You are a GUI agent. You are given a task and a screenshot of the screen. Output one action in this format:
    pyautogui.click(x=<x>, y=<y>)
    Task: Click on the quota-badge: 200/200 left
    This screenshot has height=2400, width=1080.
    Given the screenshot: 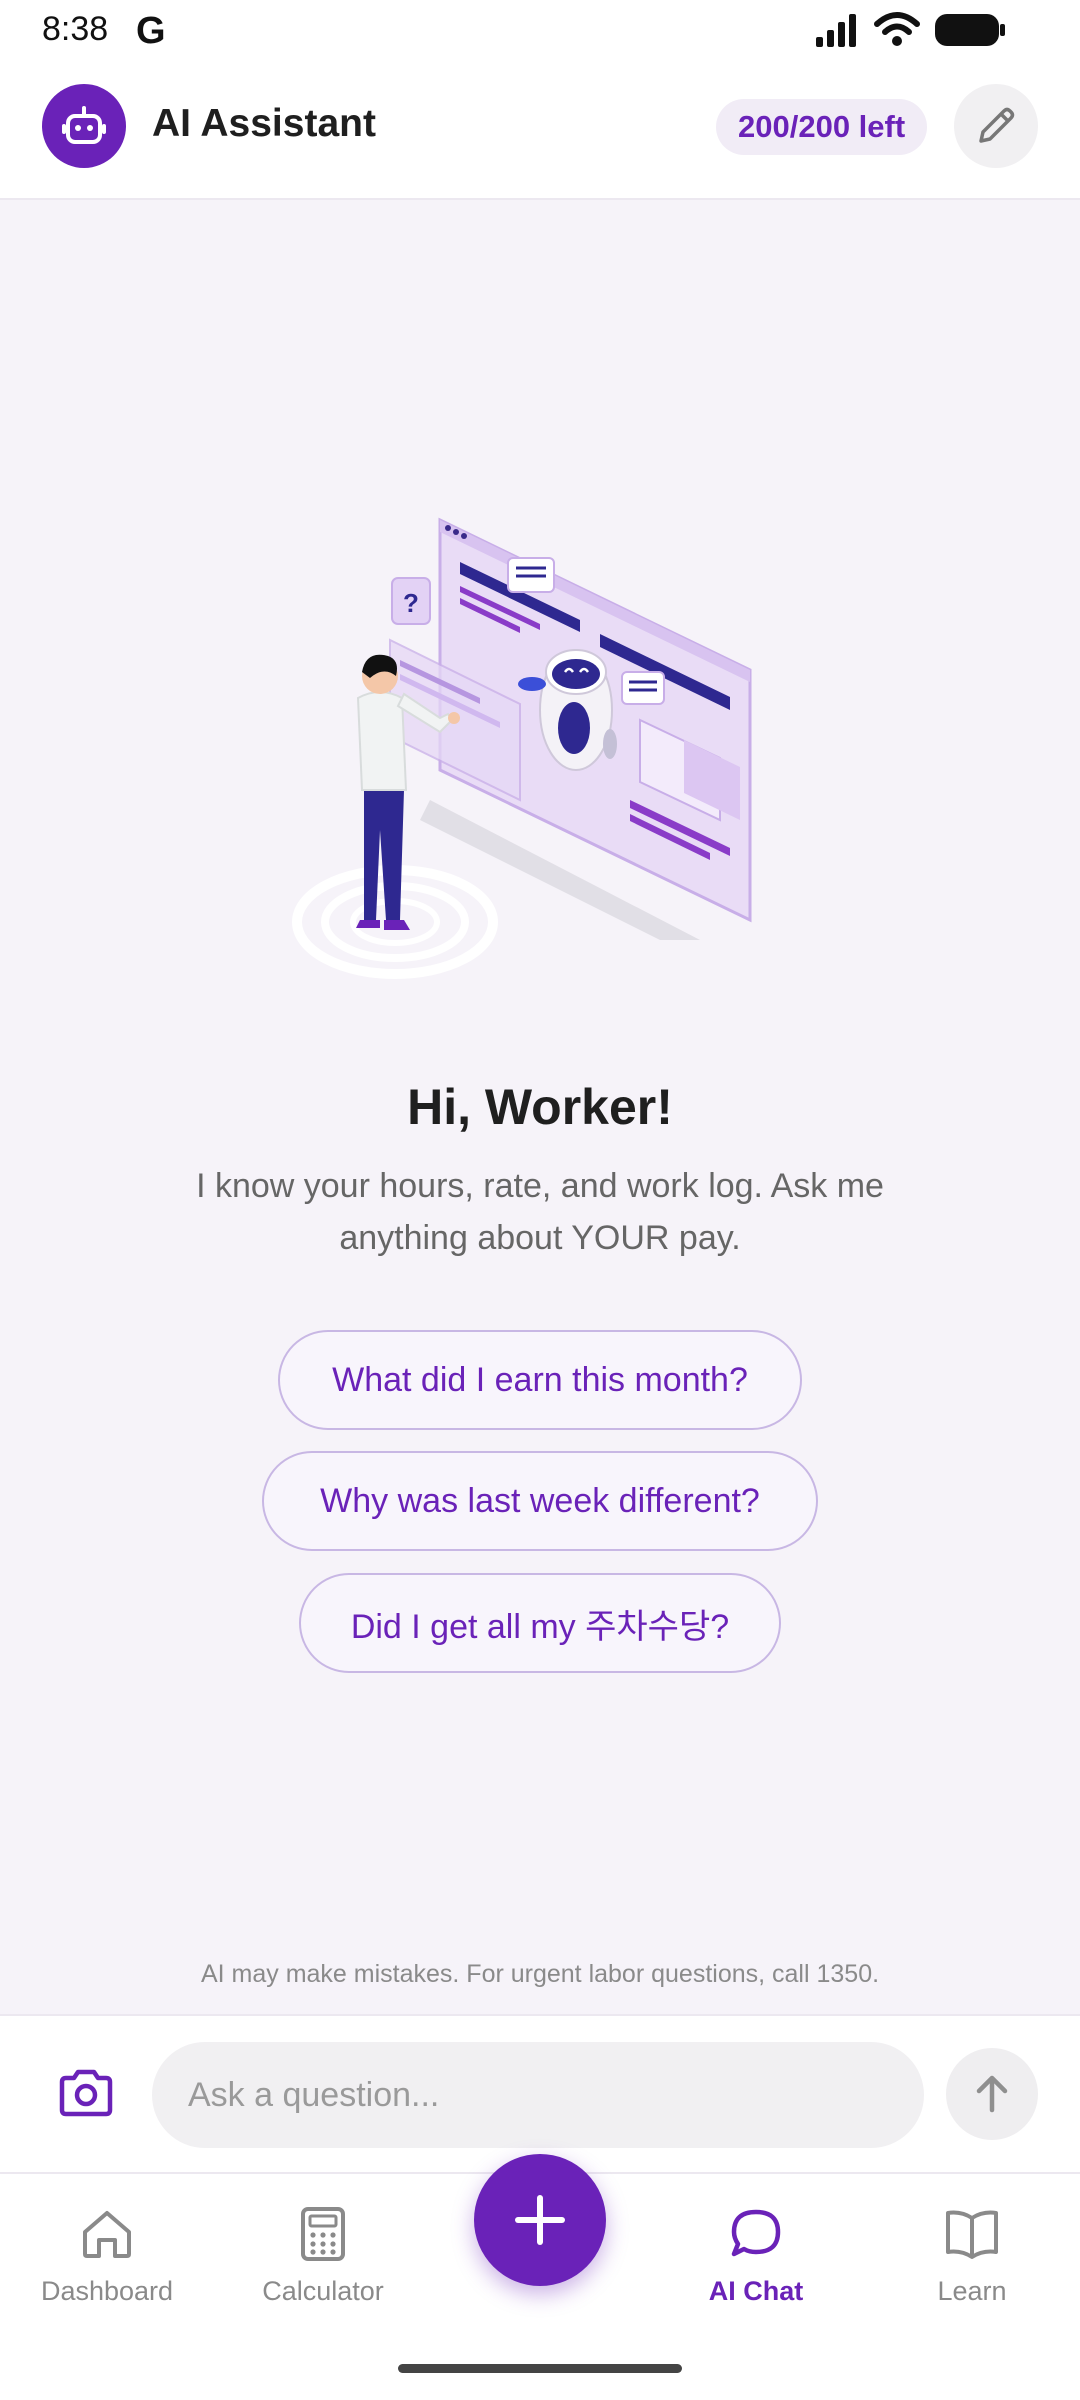 What is the action you would take?
    pyautogui.click(x=822, y=127)
    